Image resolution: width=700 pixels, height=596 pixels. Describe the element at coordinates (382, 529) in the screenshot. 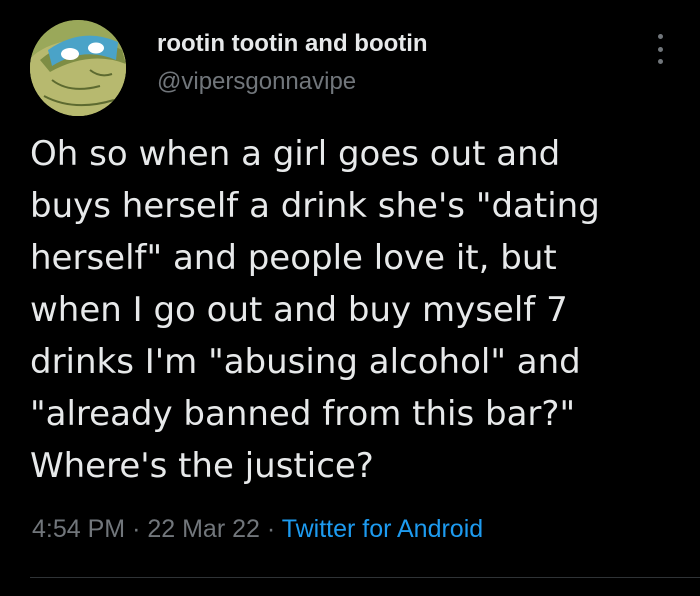

I see `tweet-source-link: Twitter for Android` at that location.